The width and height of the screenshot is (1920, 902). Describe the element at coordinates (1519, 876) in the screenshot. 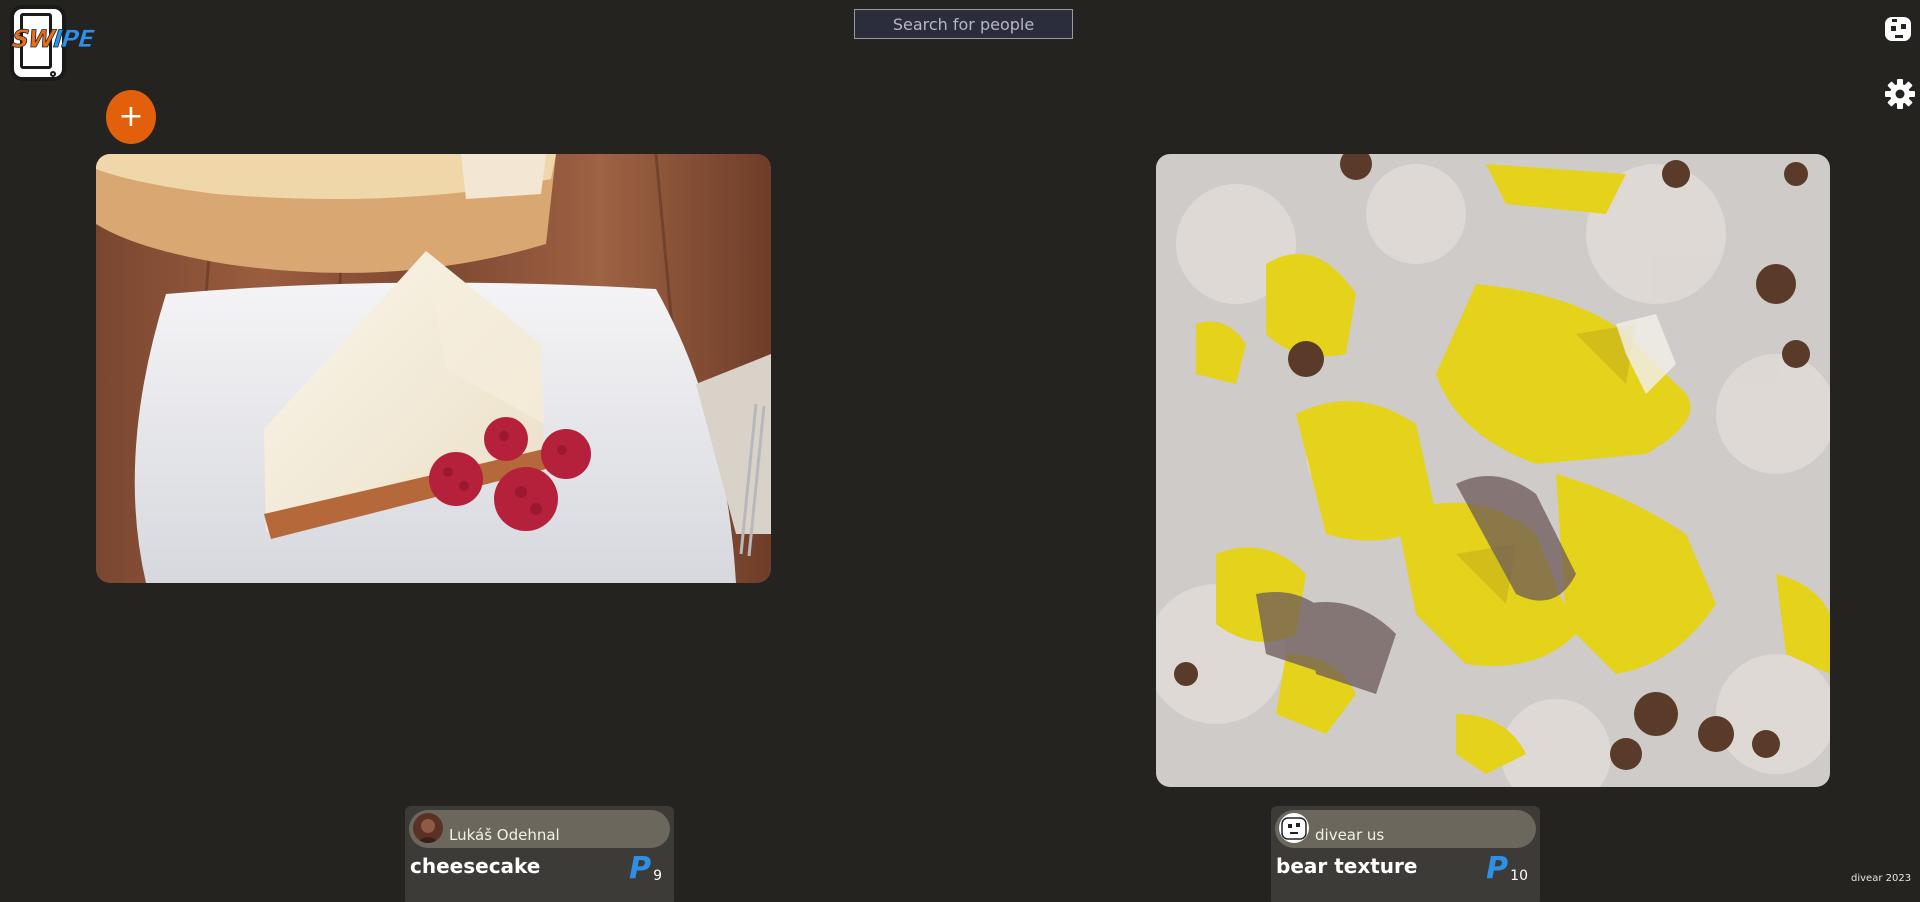

I see `points-count: 10` at that location.